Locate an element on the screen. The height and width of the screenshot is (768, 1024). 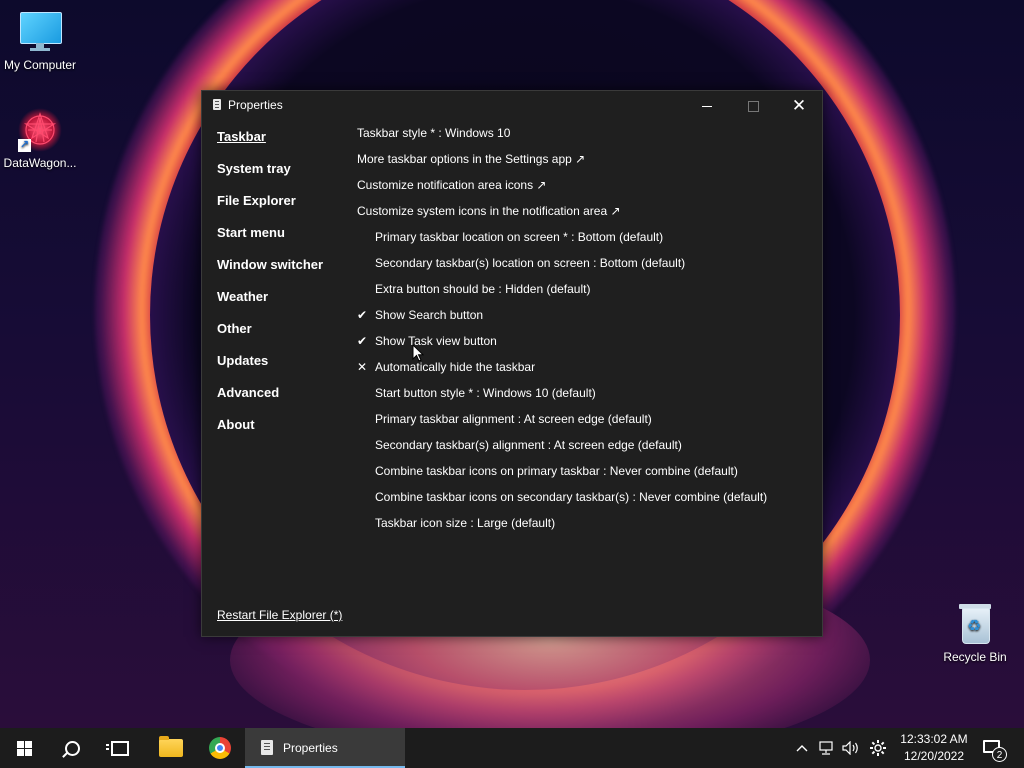
minimize-icon is located at coordinates (707, 106).